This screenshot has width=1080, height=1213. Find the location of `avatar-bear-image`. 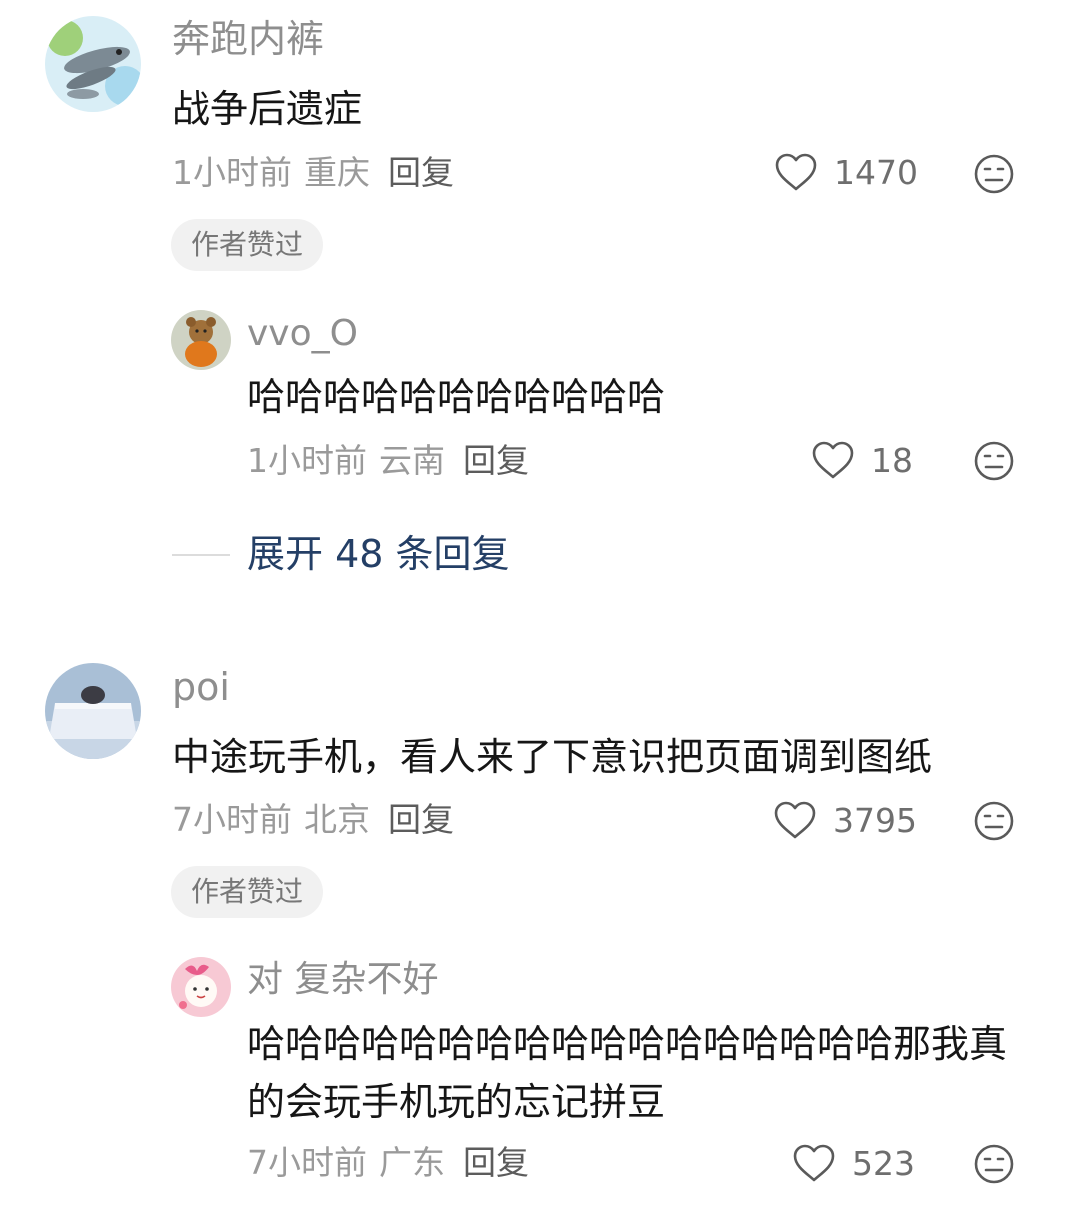

avatar-bear-image is located at coordinates (201, 340).